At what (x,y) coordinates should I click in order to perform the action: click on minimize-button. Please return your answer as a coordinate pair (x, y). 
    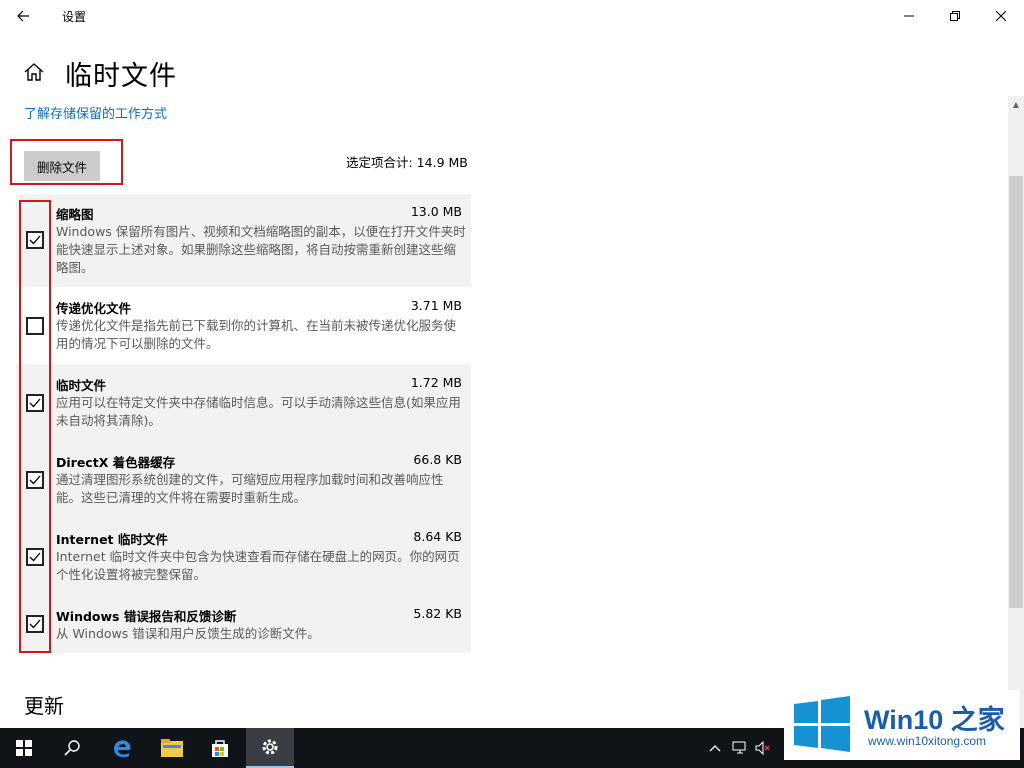
    Looking at the image, I should click on (909, 16).